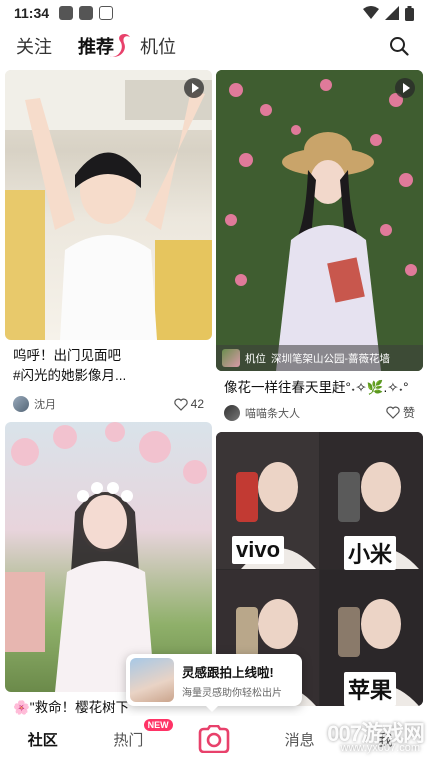  What do you see at coordinates (214, 683) in the screenshot?
I see `inspiration-popup: 灵感跟拍上线啦! 海量灵感助你轻松出片` at bounding box center [214, 683].